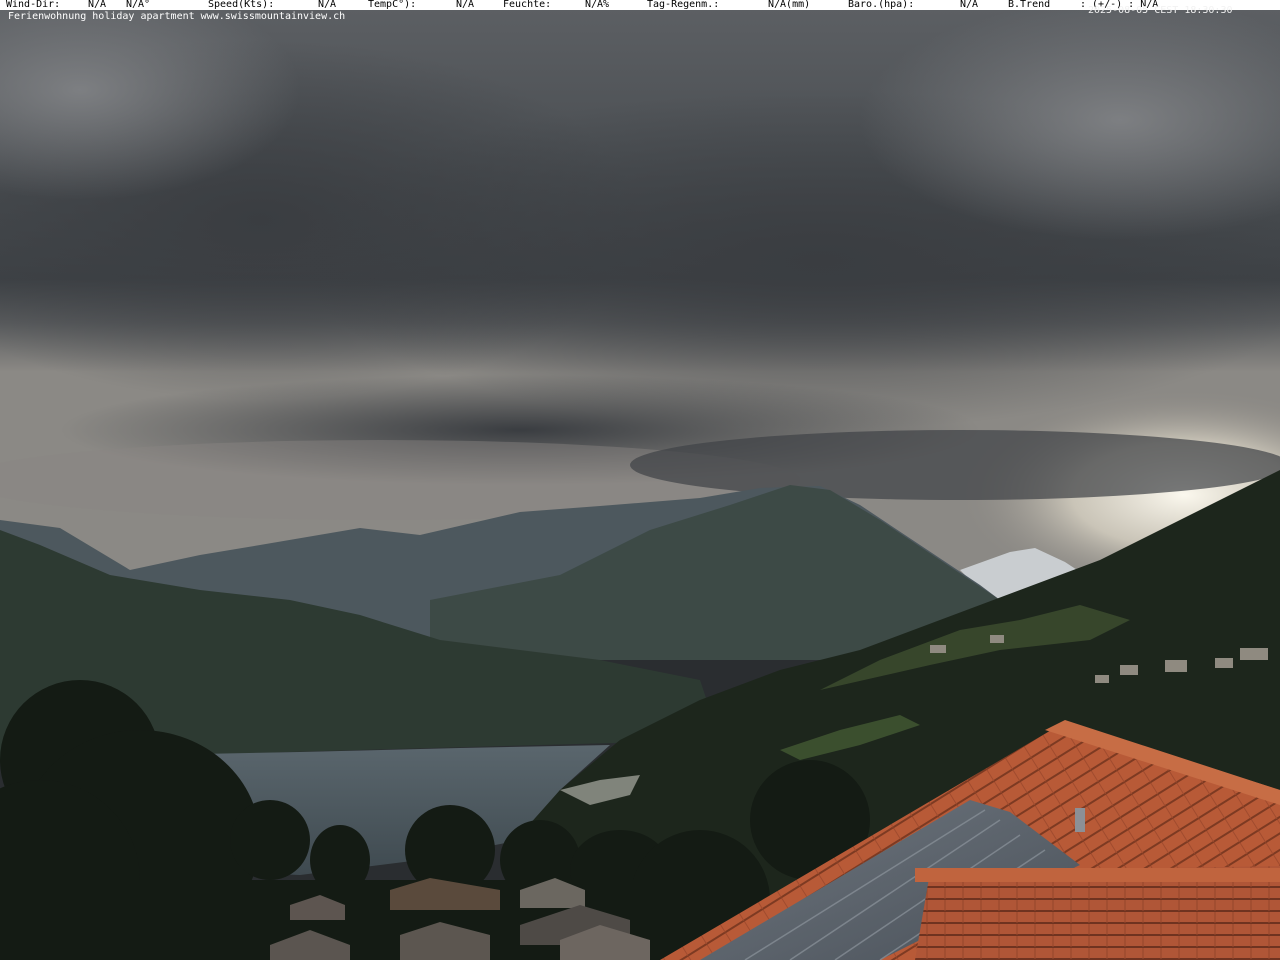 Image resolution: width=1280 pixels, height=960 pixels. What do you see at coordinates (640, 11) in the screenshot?
I see `timestamp-bar: 2025-08-05 CEST 18:30:30` at bounding box center [640, 11].